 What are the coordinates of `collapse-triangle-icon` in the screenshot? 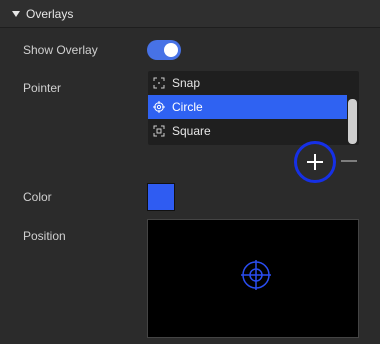 It's located at (16, 13).